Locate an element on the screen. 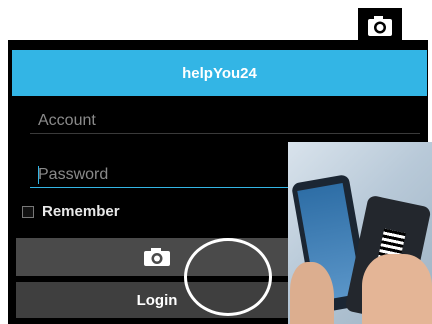 This screenshot has height=324, width=432. app-title: helpYou24 is located at coordinates (219, 73).